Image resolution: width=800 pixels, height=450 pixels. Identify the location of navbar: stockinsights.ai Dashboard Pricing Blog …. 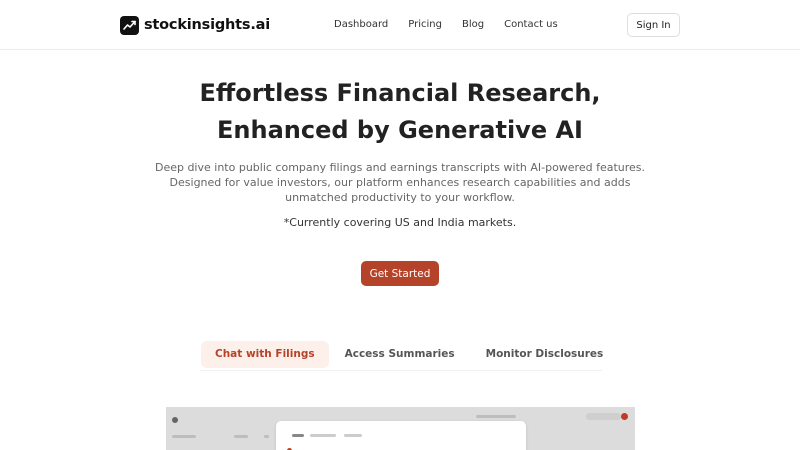
(400, 25).